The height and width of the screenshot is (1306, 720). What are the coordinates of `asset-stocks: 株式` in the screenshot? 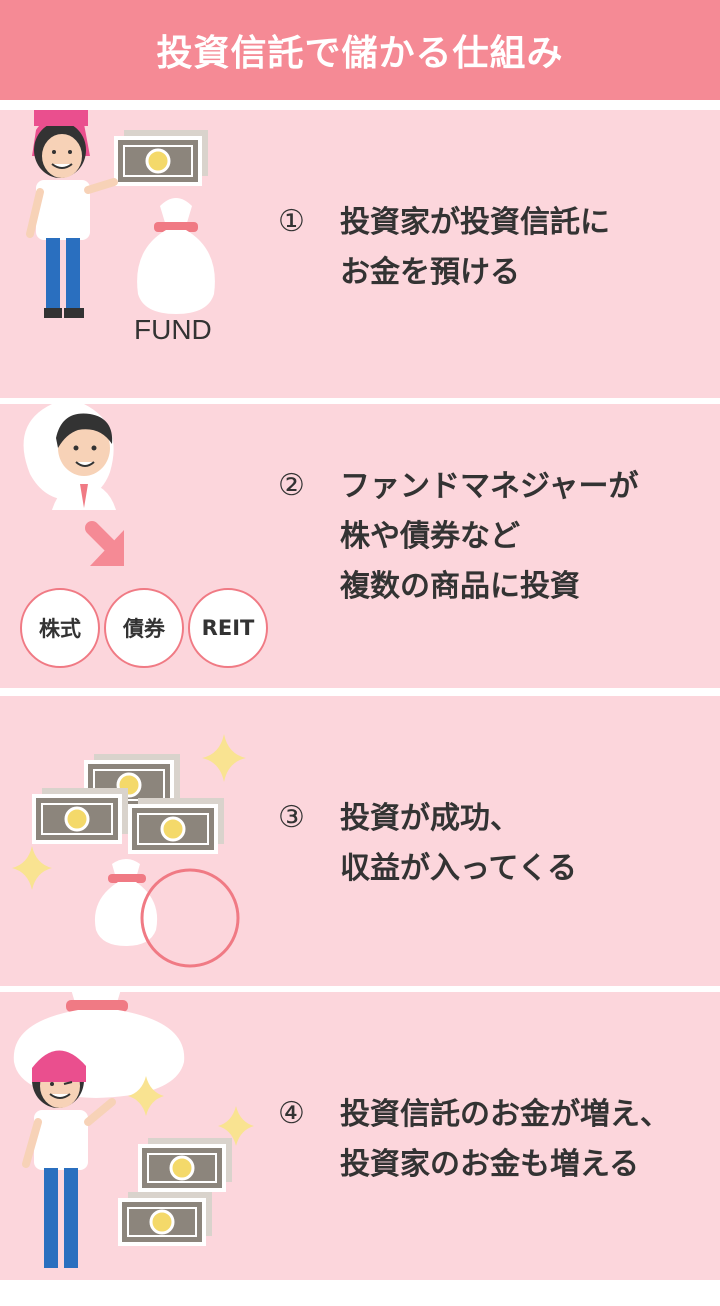 It's located at (60, 628).